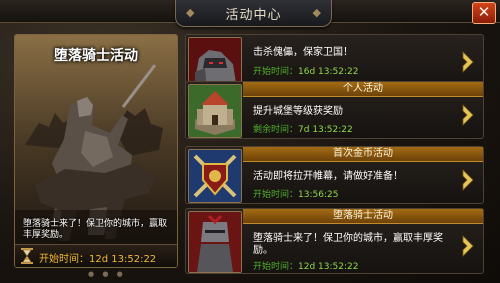  I want to click on shield-swords-thumbnail, so click(215, 176).